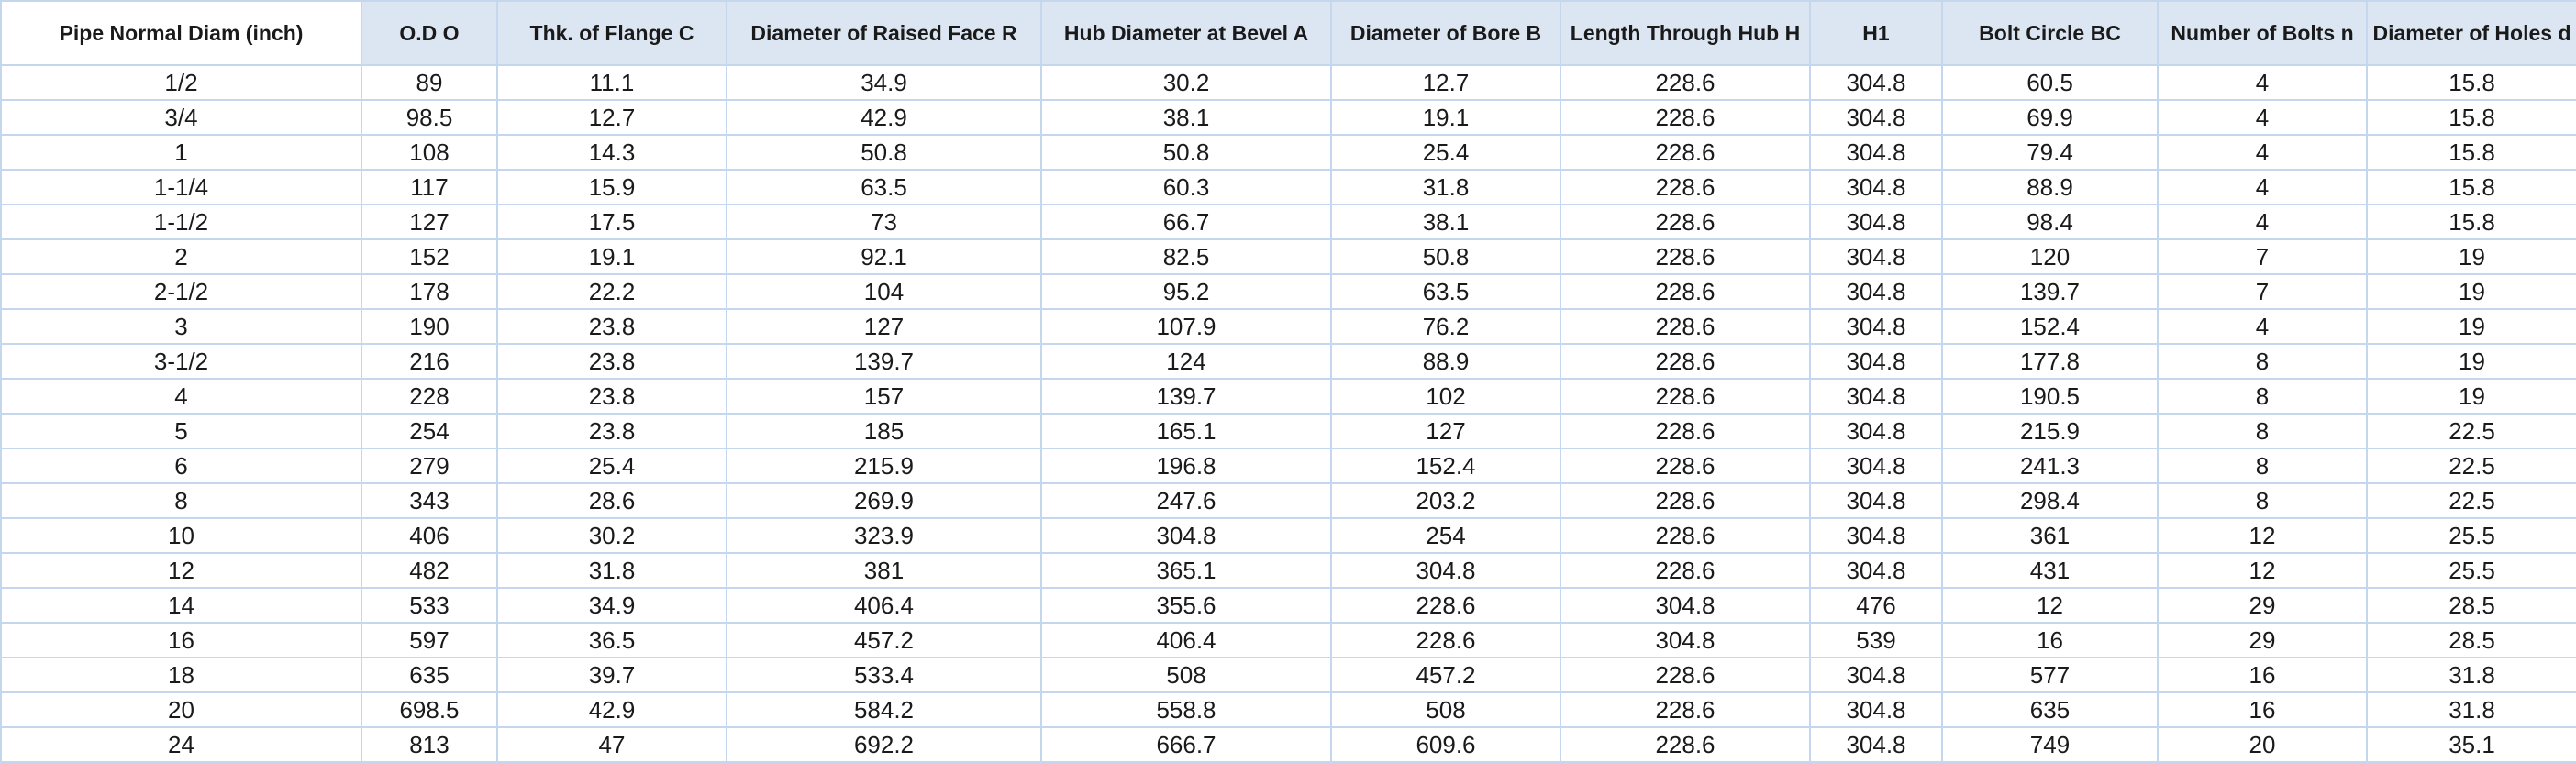 This screenshot has height=763, width=2576. What do you see at coordinates (181, 222) in the screenshot?
I see `table-cell: 1-1/2` at bounding box center [181, 222].